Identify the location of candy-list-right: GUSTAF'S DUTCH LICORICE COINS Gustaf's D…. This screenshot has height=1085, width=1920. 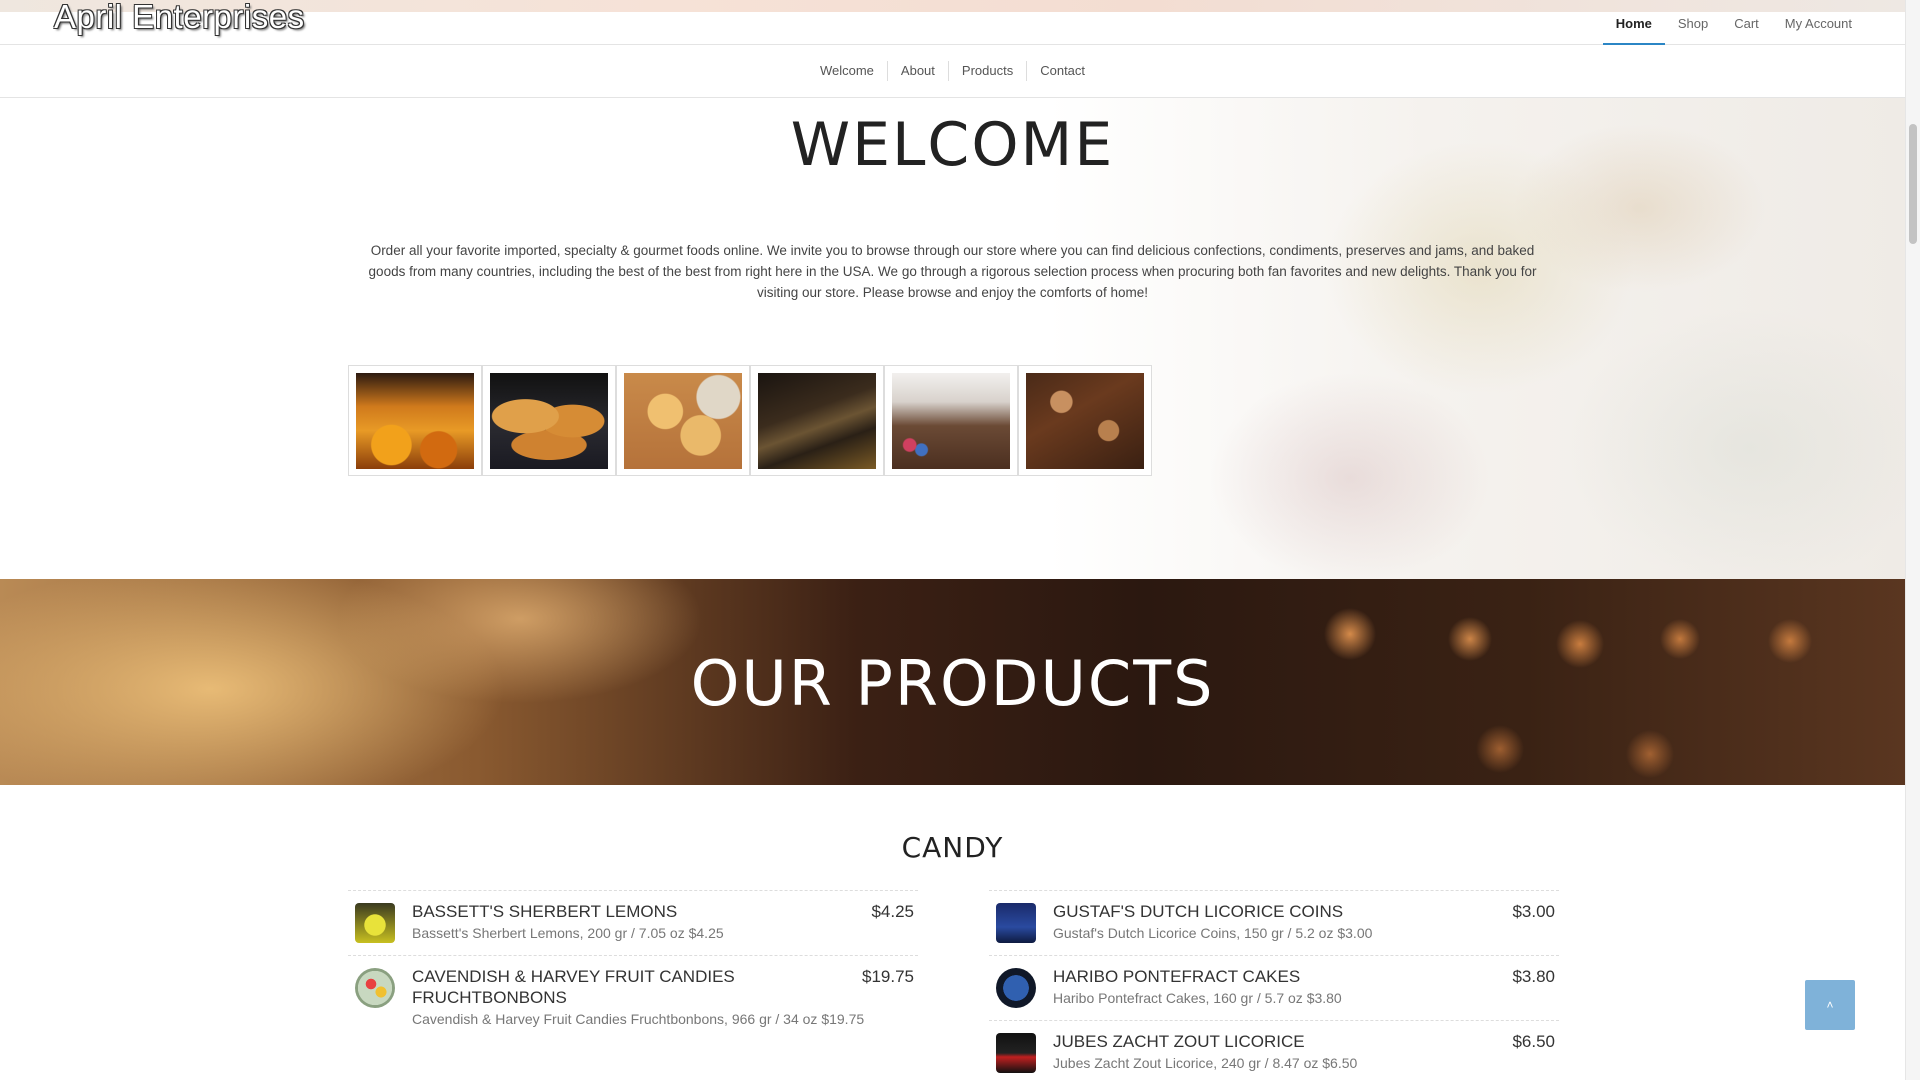
(1274, 987).